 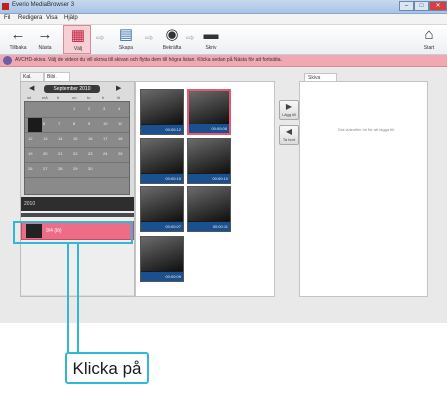 What do you see at coordinates (320, 77) in the screenshot?
I see `tab-disc: Skiva` at bounding box center [320, 77].